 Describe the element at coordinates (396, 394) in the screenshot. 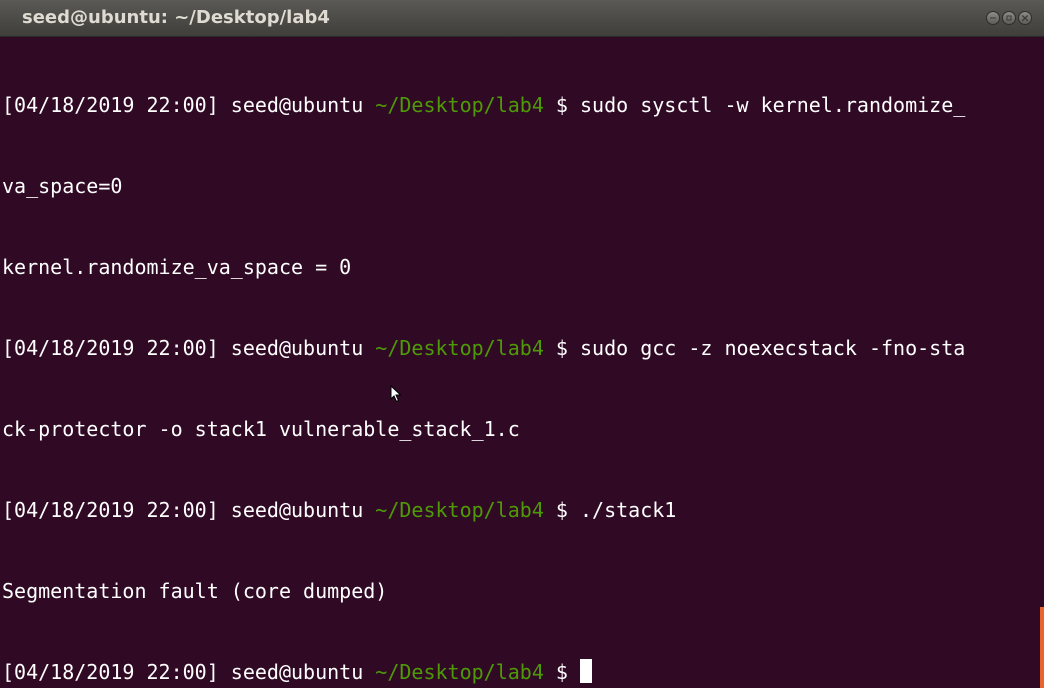

I see `mouse-pointer-icon` at that location.